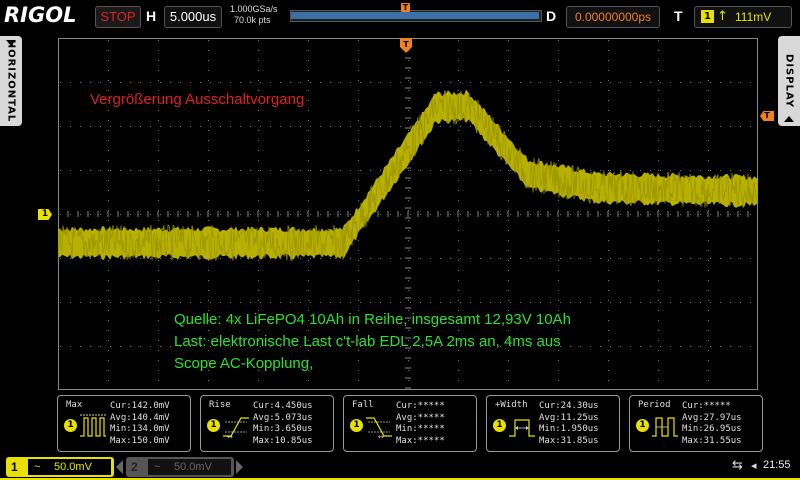 Image resolution: width=800 pixels, height=480 pixels. Describe the element at coordinates (283, 417) in the screenshot. I see `measurement-avg: Avg:5.073us` at that location.